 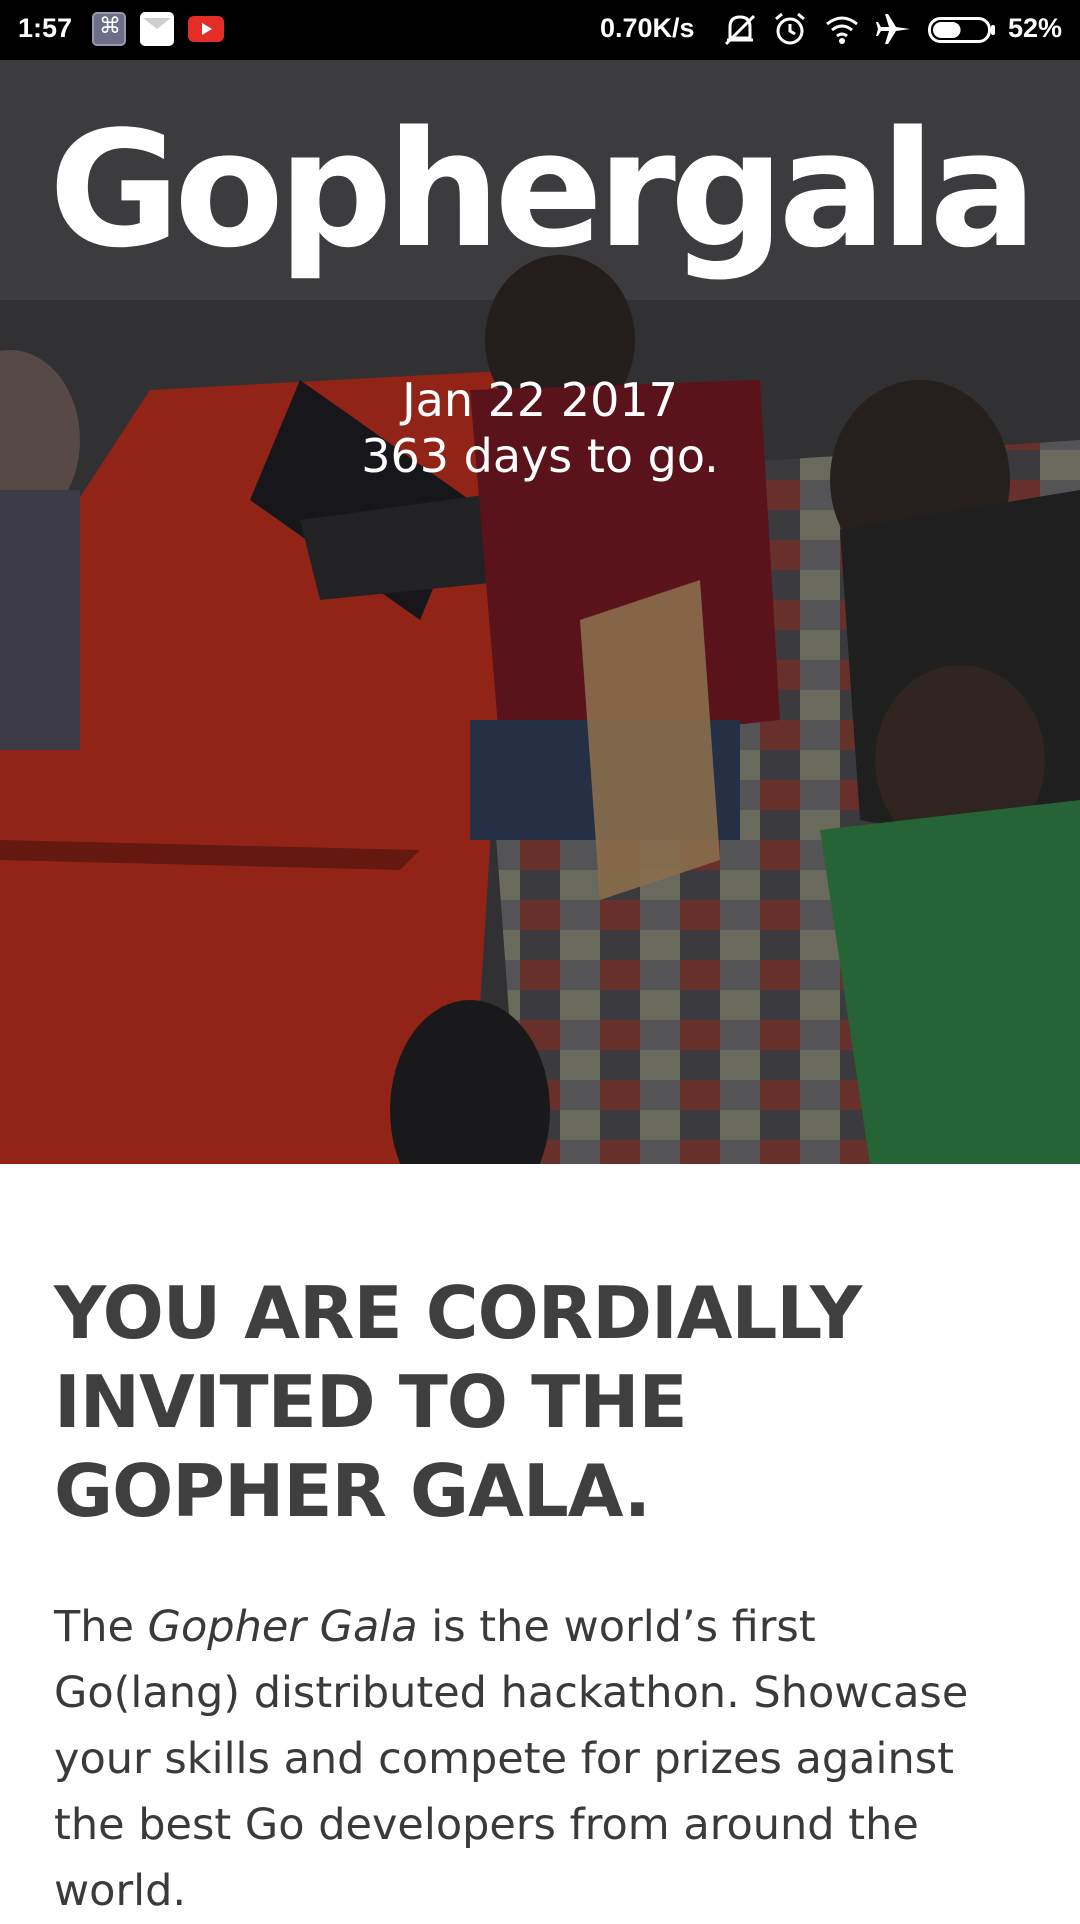 What do you see at coordinates (740, 29) in the screenshot?
I see `mute-bell-icon` at bounding box center [740, 29].